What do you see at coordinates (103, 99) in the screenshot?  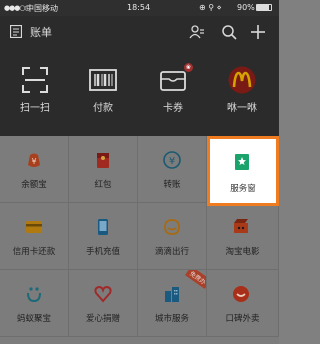 I see `pay-button: 付款` at bounding box center [103, 99].